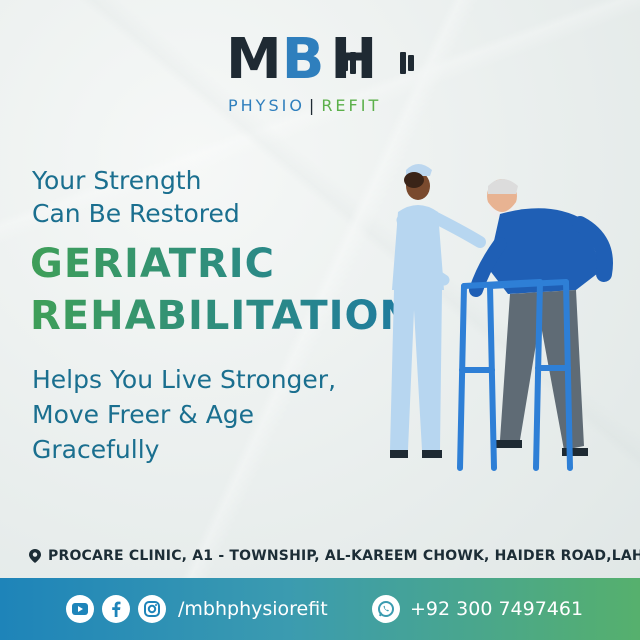 This screenshot has width=640, height=640. I want to click on social-links: /mbhphysiorefit, so click(197, 609).